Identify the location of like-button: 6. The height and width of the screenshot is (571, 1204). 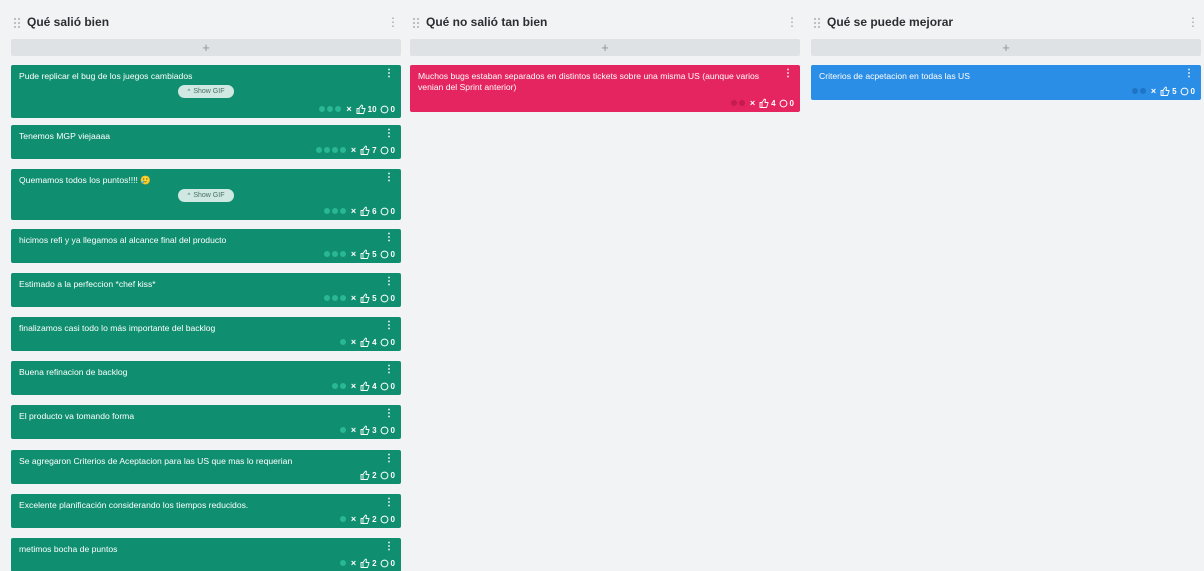
(368, 211).